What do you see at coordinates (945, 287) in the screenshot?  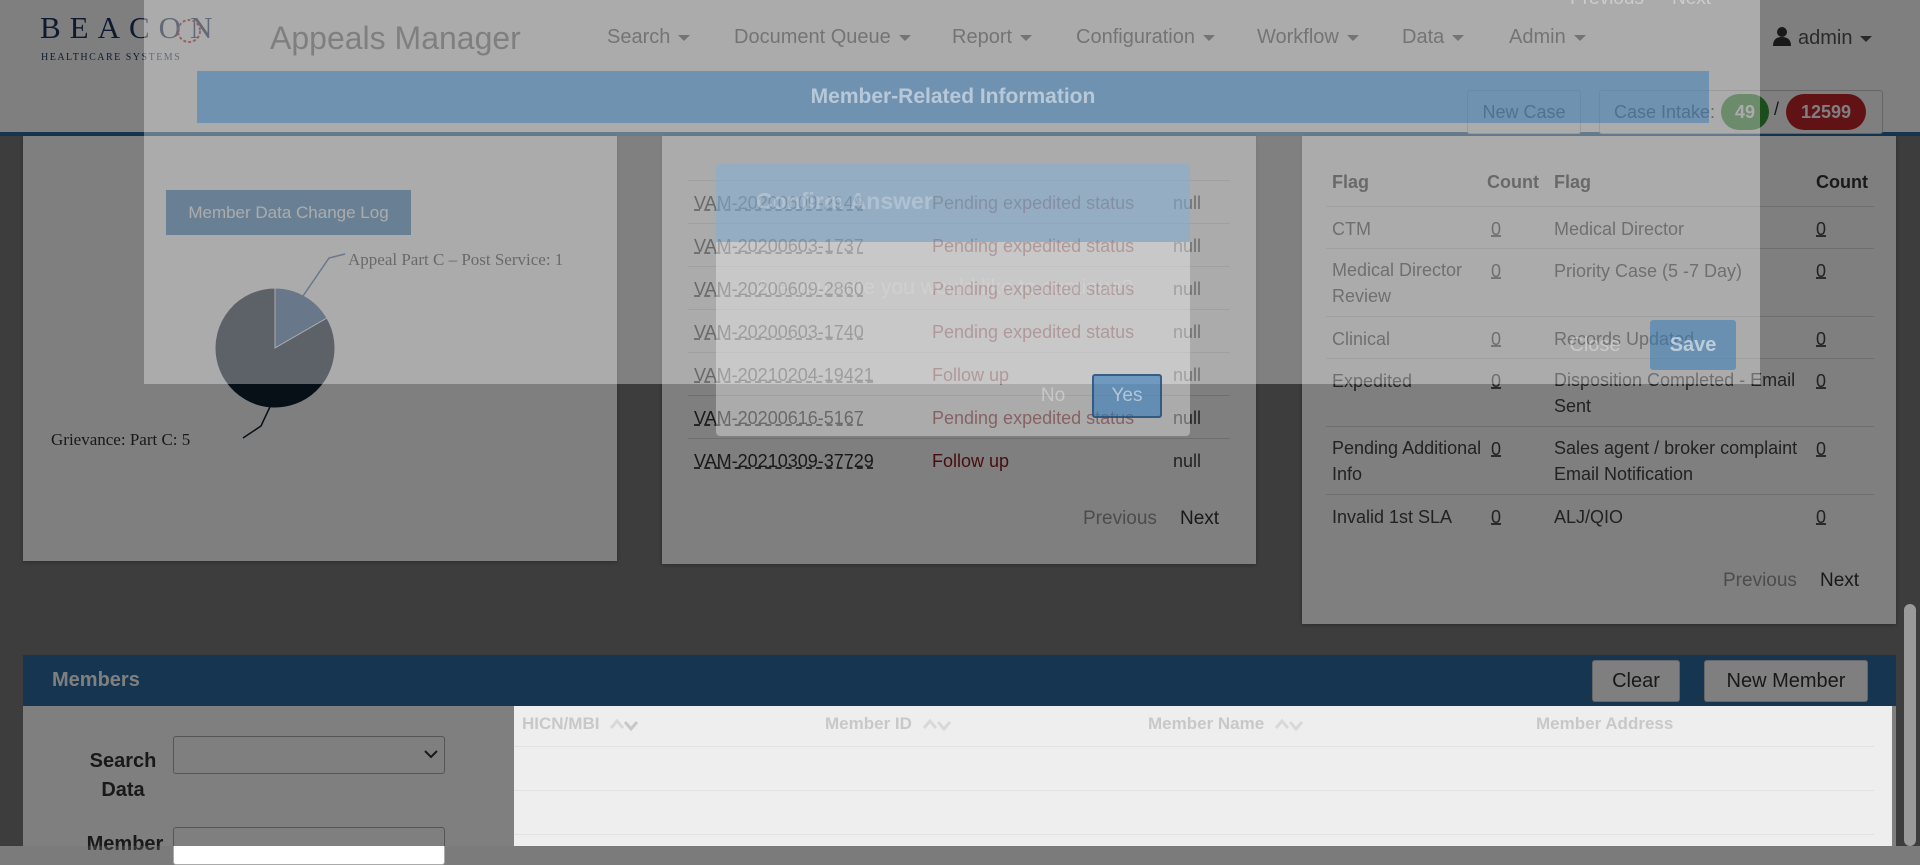 I see `confirm-modal-message: Are you sure you would like to continue?` at bounding box center [945, 287].